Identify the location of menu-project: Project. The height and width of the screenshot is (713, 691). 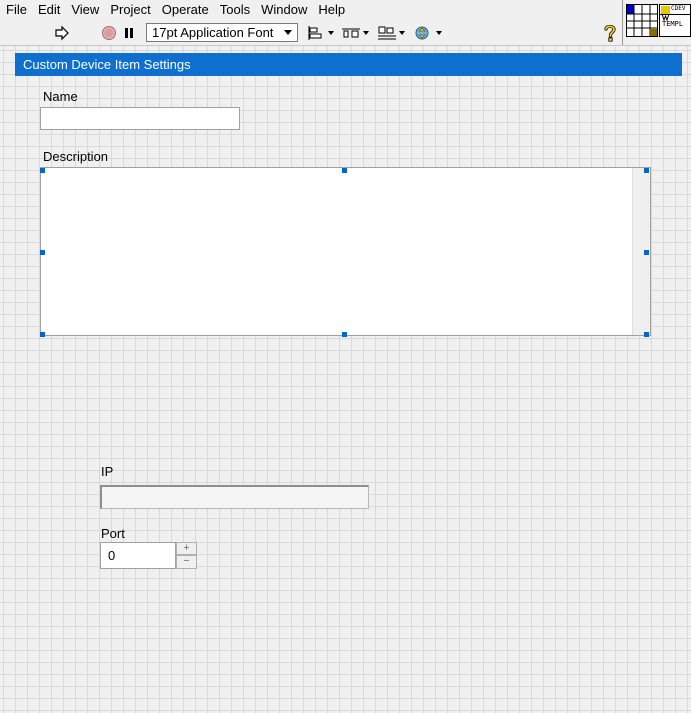
(126, 10).